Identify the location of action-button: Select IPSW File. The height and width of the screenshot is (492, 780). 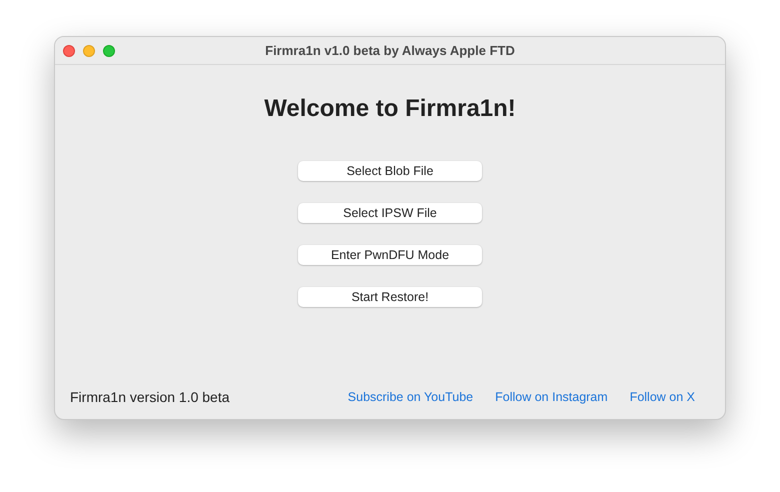
(390, 213).